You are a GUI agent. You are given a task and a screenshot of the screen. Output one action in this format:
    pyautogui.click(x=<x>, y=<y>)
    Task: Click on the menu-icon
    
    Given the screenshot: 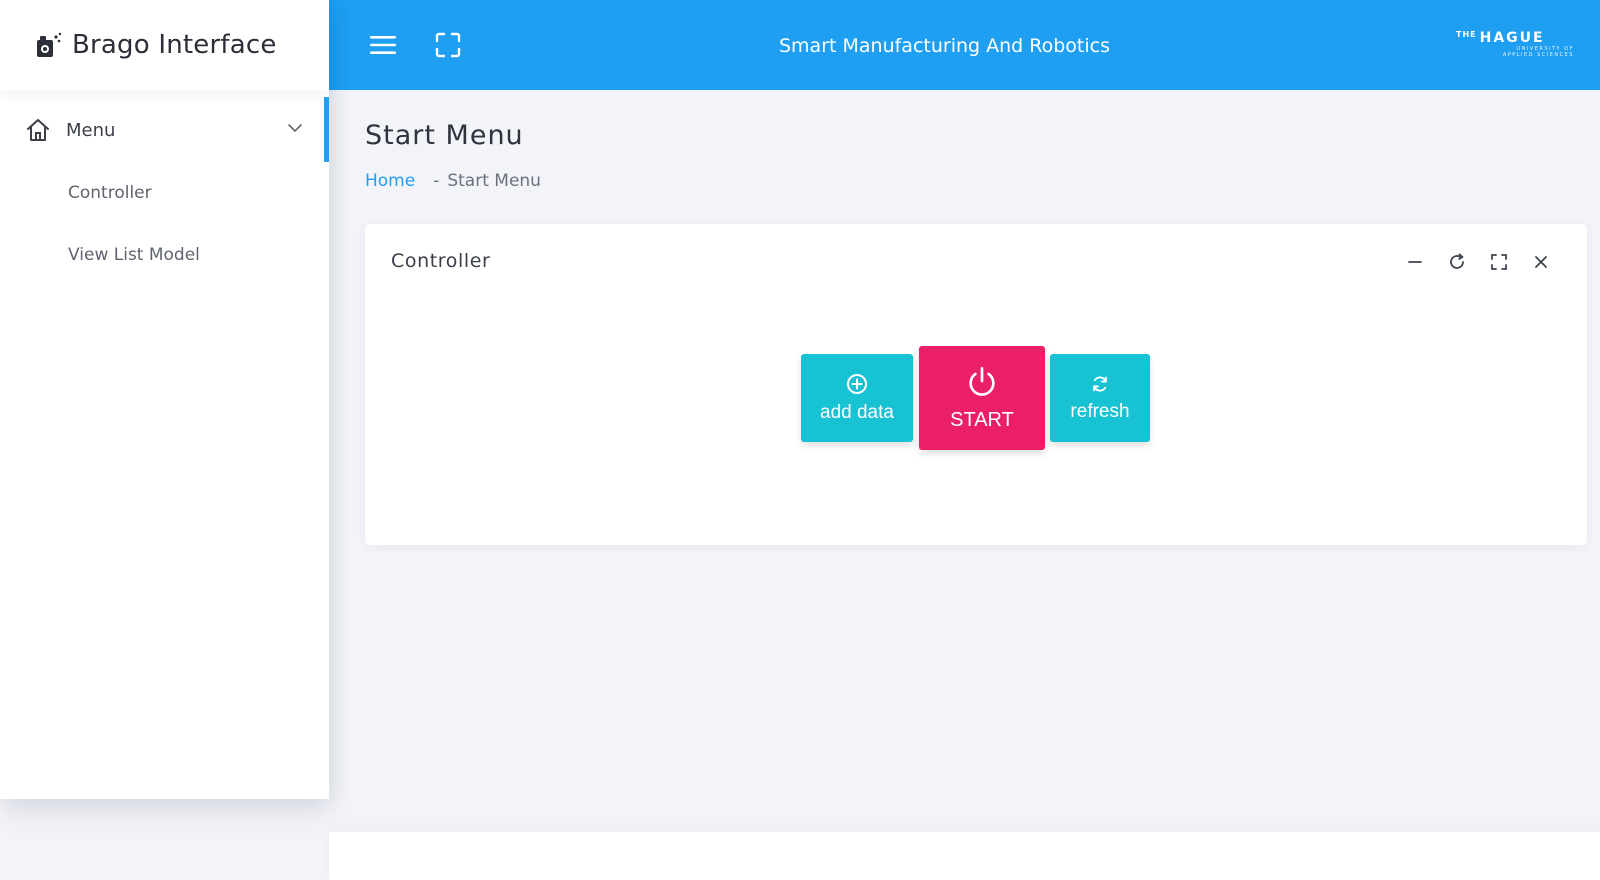 What is the action you would take?
    pyautogui.click(x=383, y=45)
    